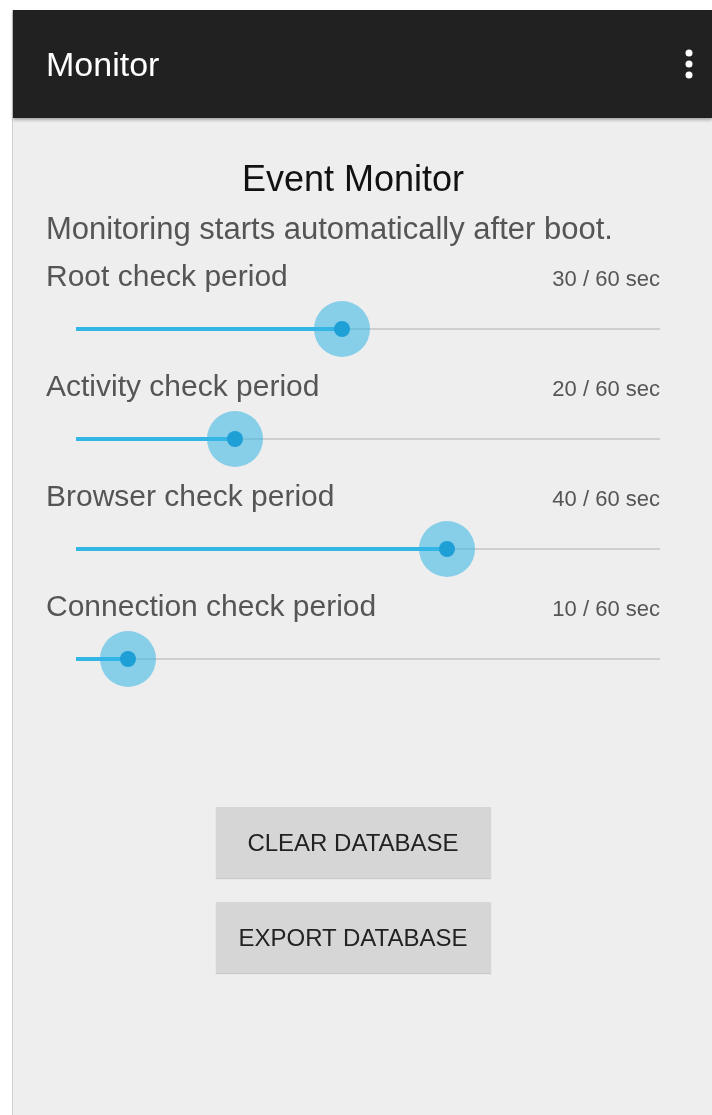  Describe the element at coordinates (211, 606) in the screenshot. I see `slider-label: Connection check period` at that location.